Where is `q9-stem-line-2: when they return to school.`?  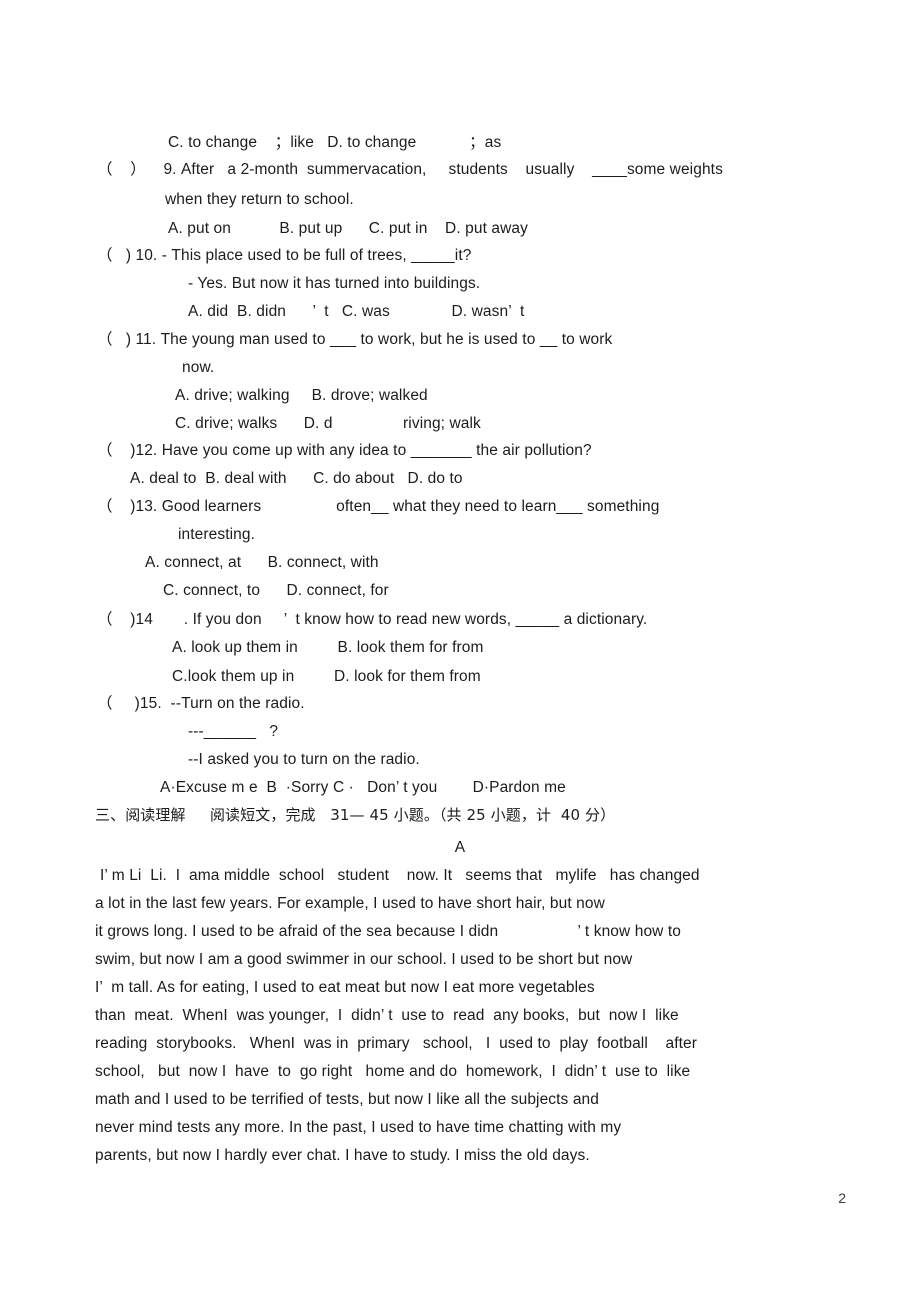 q9-stem-line-2: when they return to school. is located at coordinates (259, 199).